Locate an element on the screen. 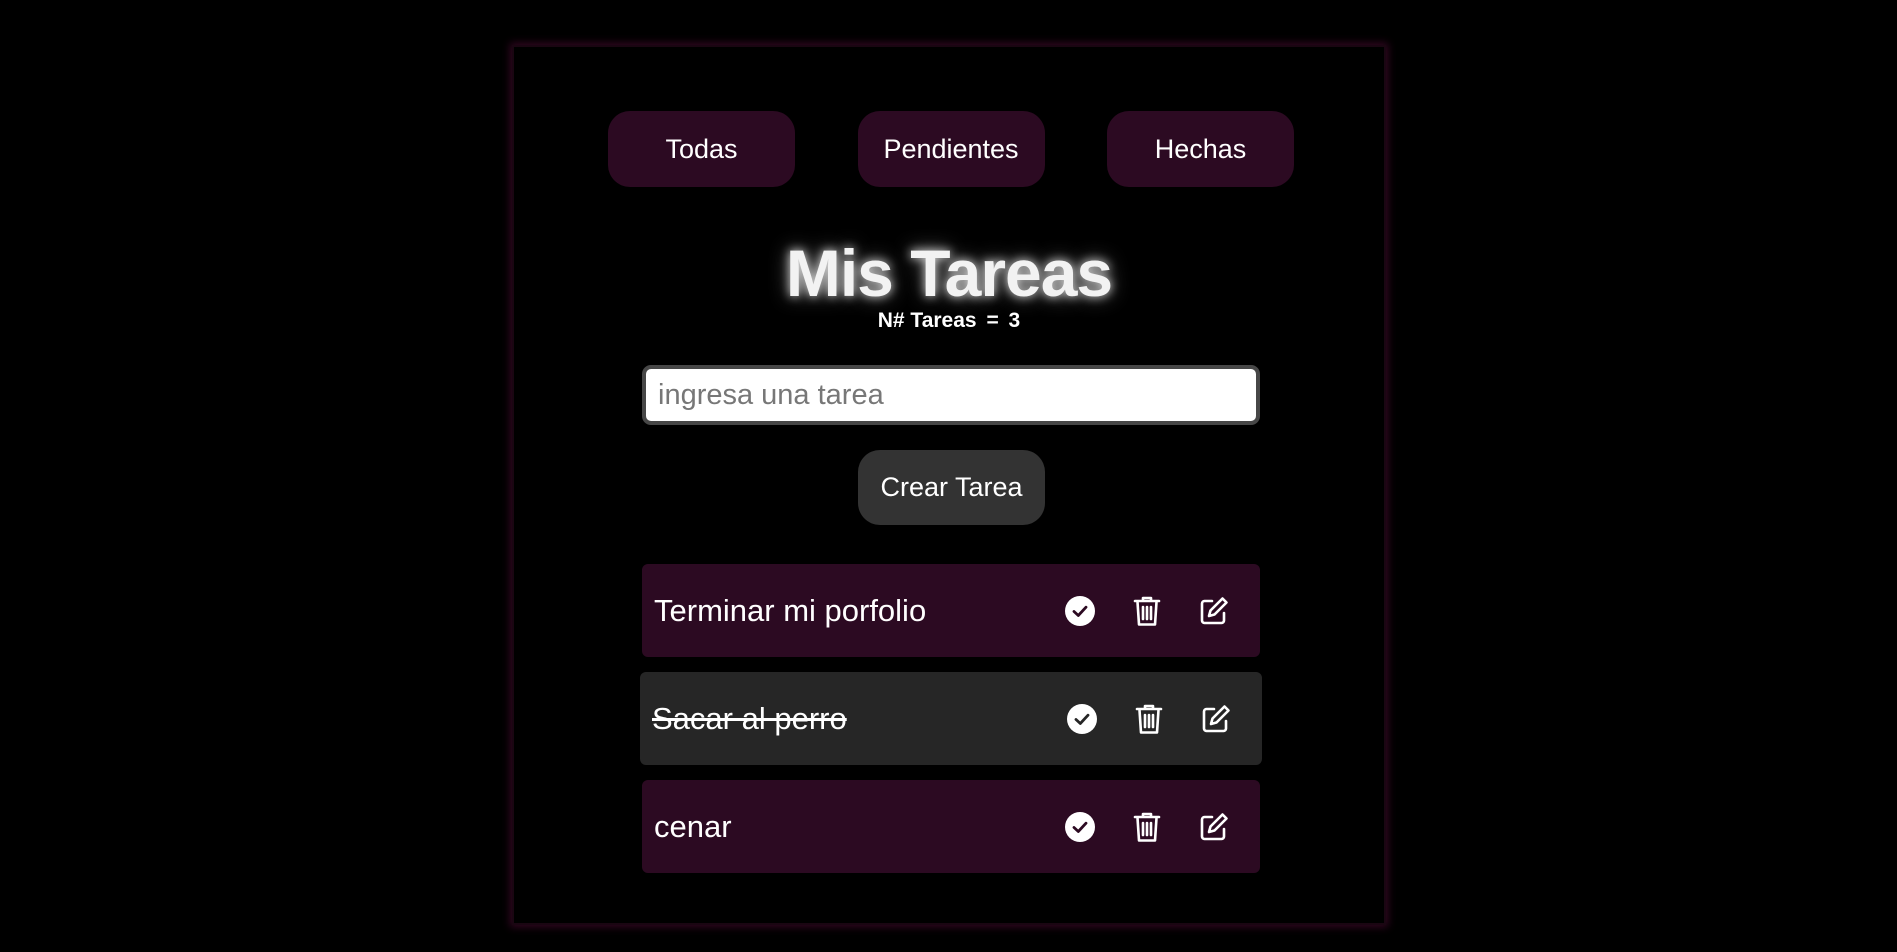  create-task-button: Crear Tarea is located at coordinates (951, 487).